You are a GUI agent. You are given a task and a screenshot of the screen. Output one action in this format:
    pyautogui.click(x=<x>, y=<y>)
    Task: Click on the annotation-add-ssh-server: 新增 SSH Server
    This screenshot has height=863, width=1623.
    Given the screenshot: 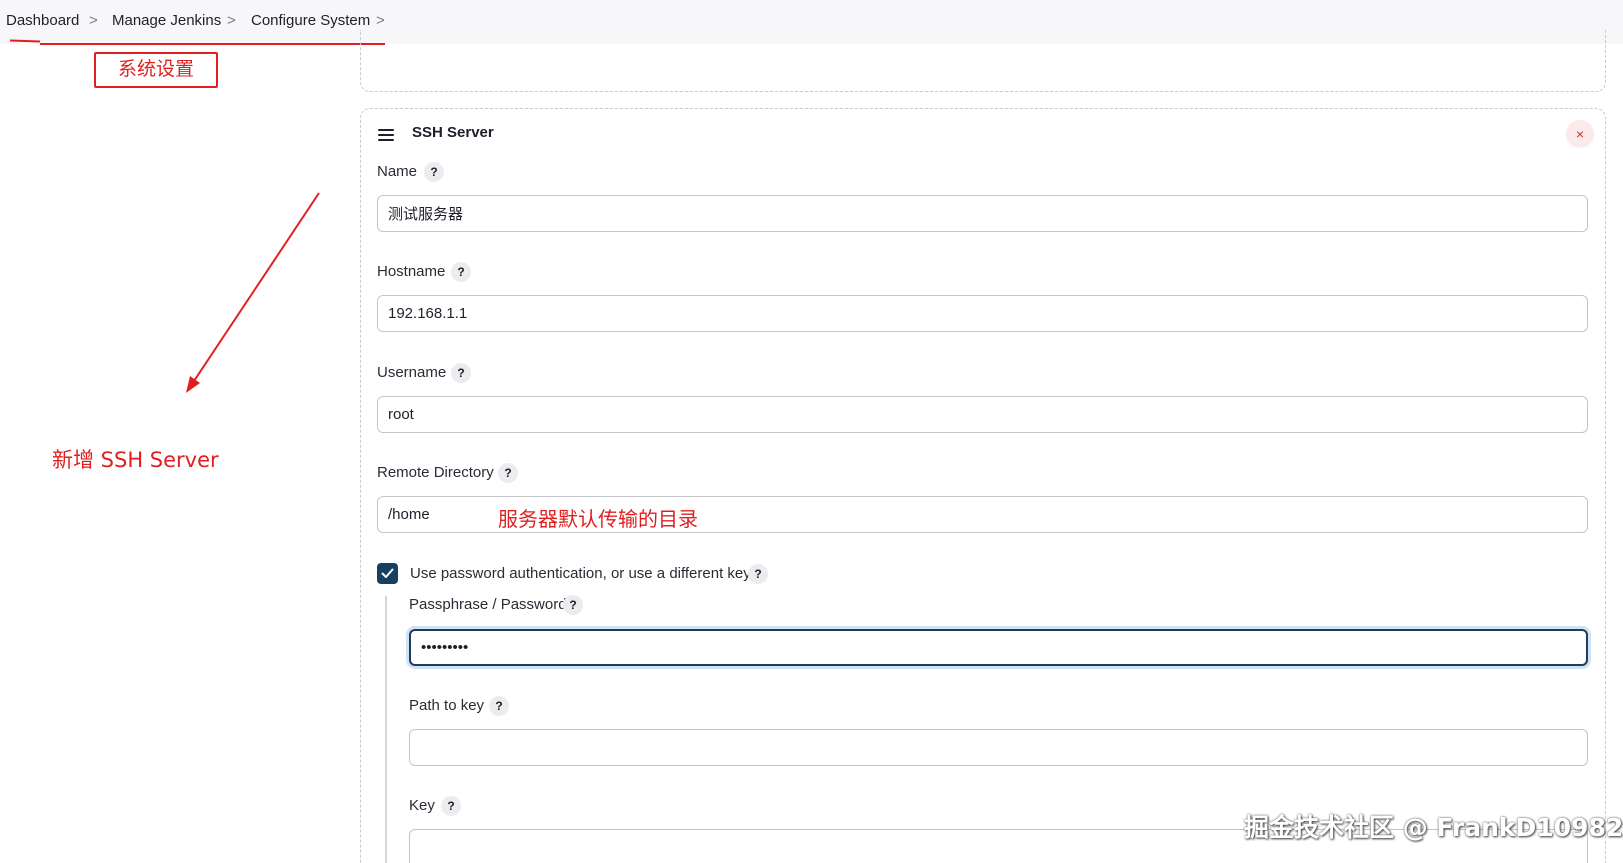 What is the action you would take?
    pyautogui.click(x=135, y=460)
    